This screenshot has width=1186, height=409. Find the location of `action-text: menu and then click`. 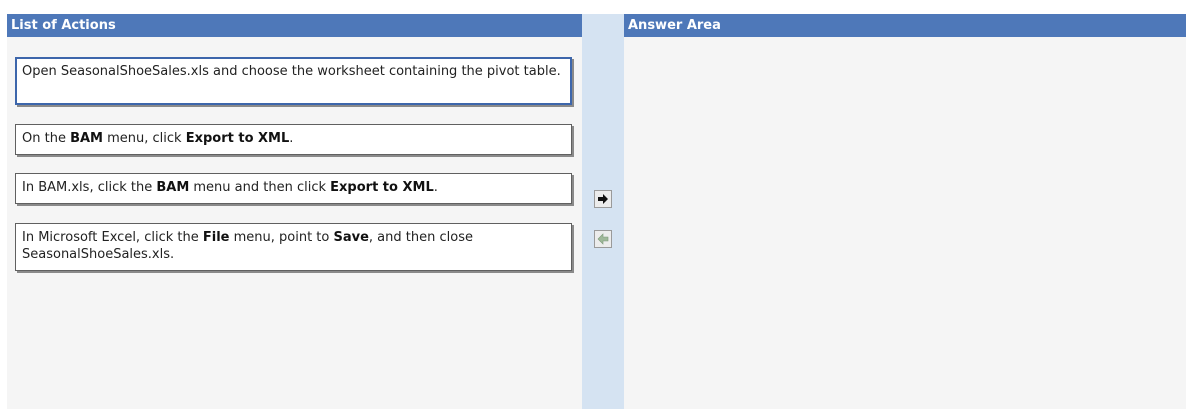

action-text: menu and then click is located at coordinates (260, 187).